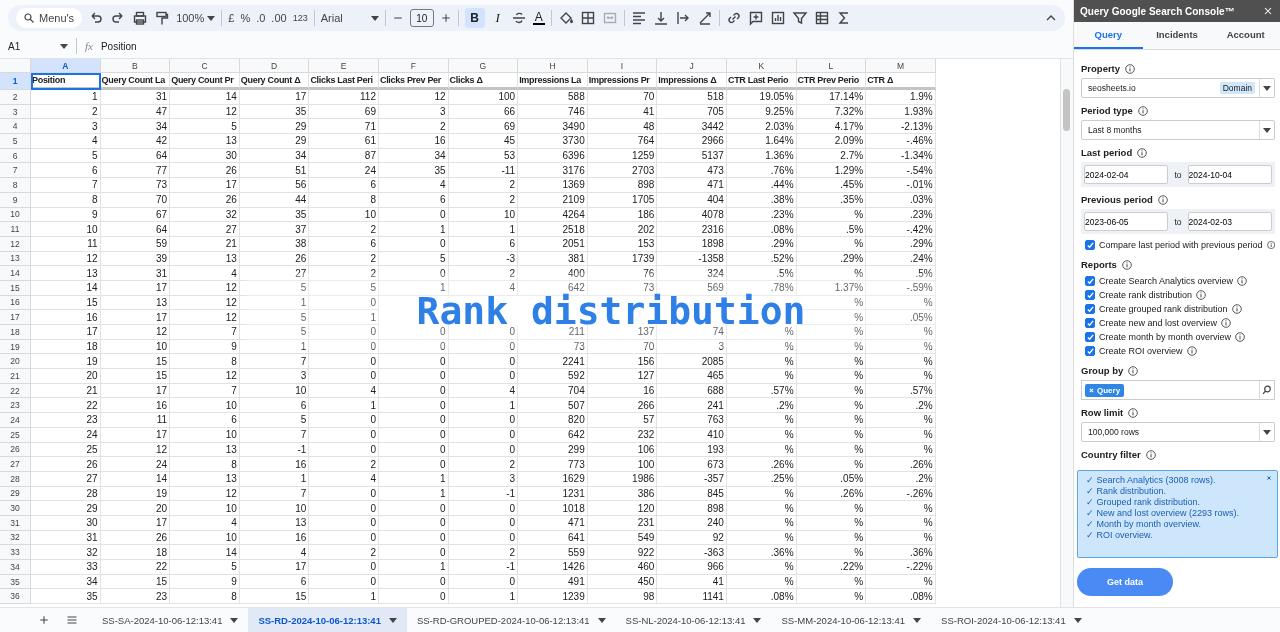  I want to click on plus-icon, so click(445, 18).